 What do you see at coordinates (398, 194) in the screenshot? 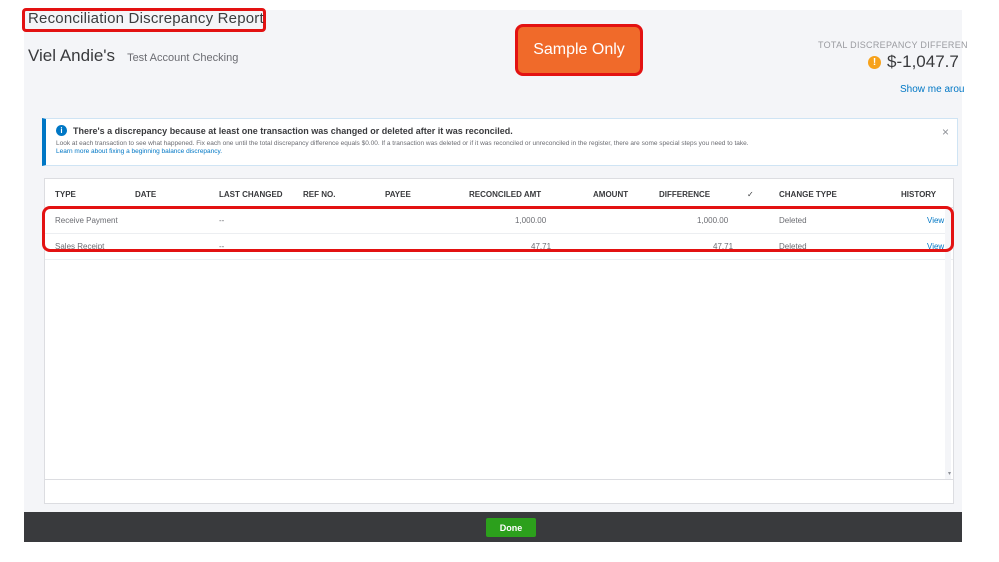
I see `col-payee: PAYEE` at bounding box center [398, 194].